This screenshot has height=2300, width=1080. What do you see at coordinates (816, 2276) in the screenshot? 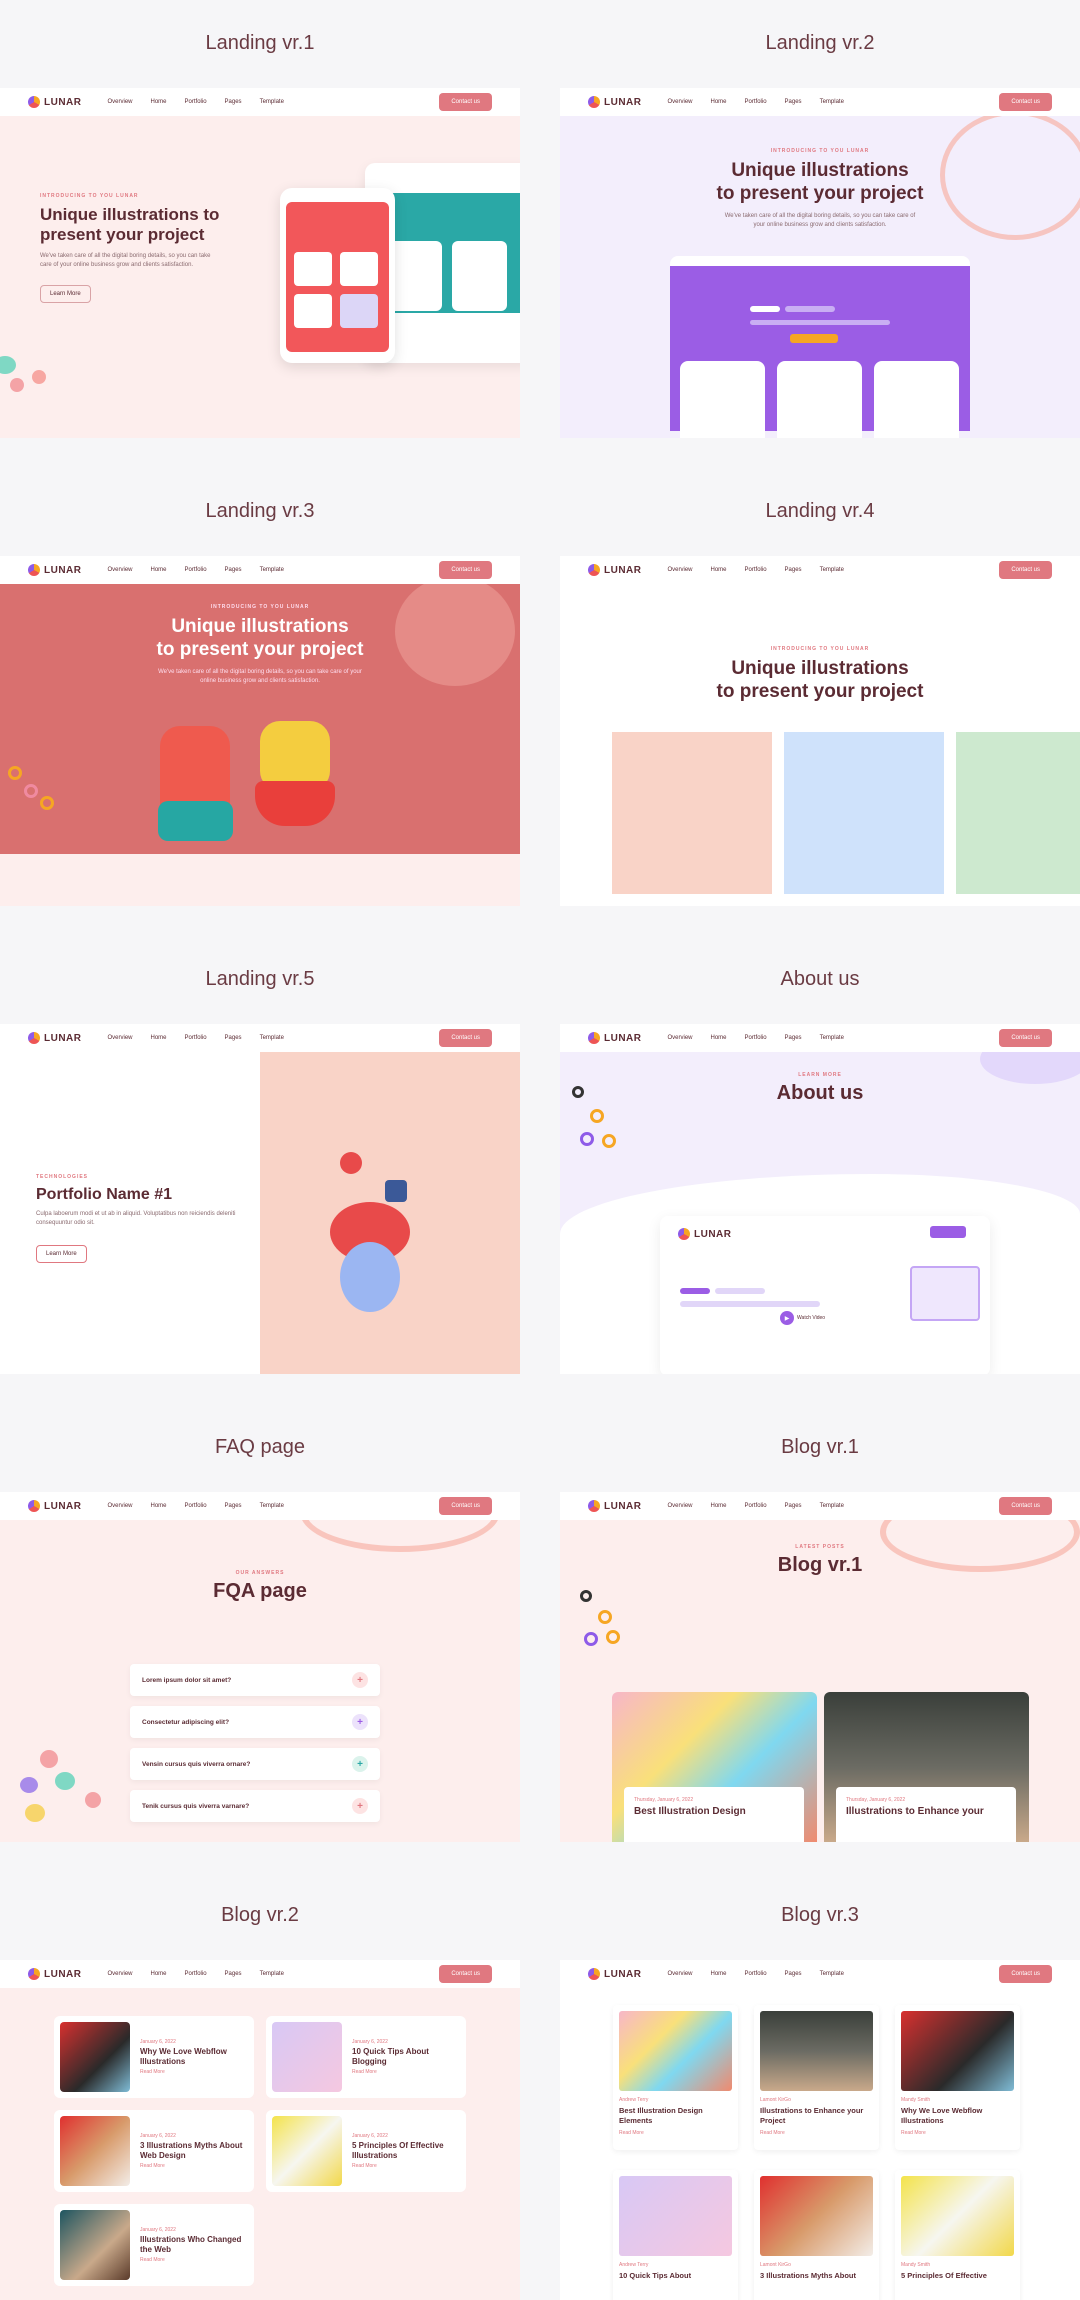
I see `post-title: 3 Illustrations Myths About` at bounding box center [816, 2276].